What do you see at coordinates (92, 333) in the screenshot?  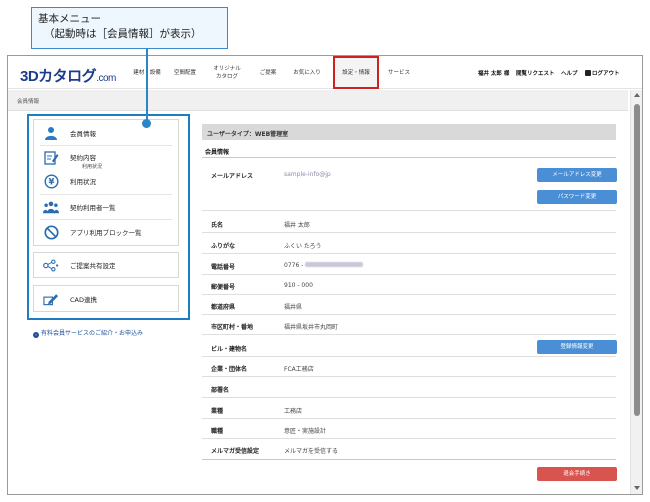 I see `paid-service-label: 有料会員サービスのご紹介・お申込み` at bounding box center [92, 333].